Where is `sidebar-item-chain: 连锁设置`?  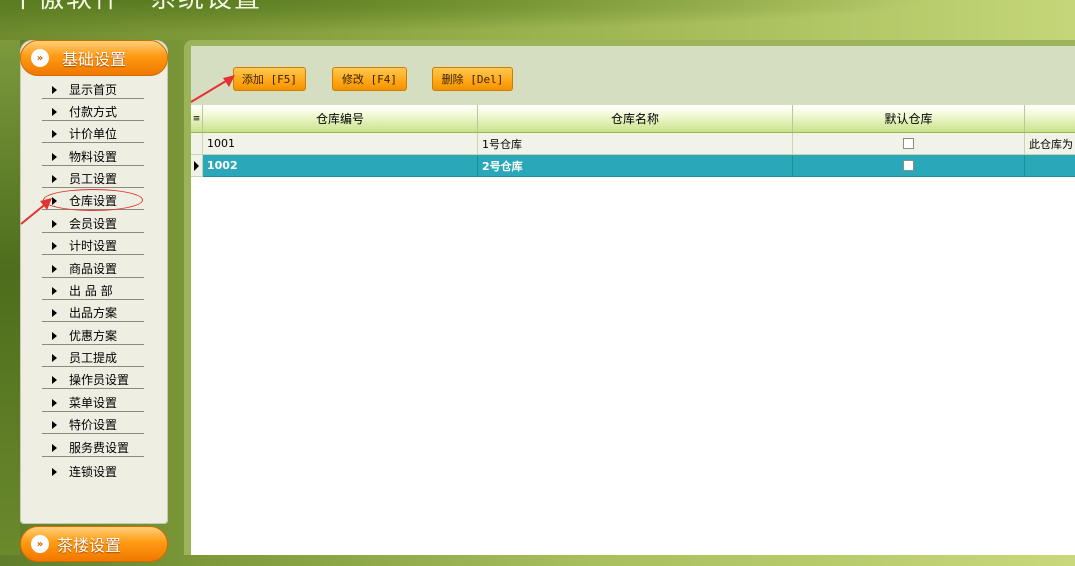
sidebar-item-chain: 连锁设置 is located at coordinates (93, 471).